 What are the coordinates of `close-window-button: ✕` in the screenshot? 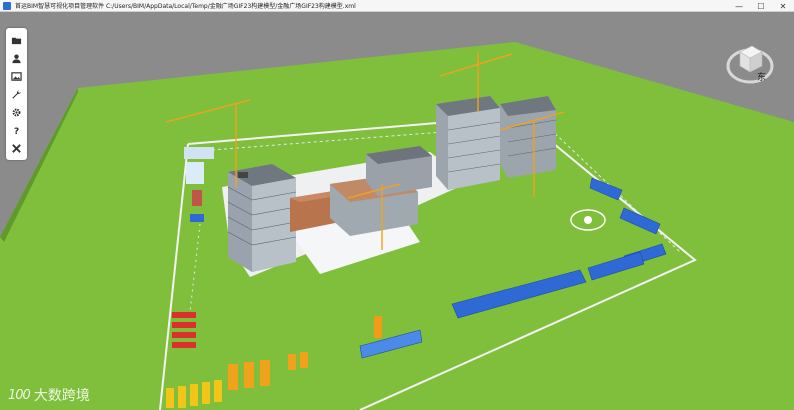 It's located at (783, 6).